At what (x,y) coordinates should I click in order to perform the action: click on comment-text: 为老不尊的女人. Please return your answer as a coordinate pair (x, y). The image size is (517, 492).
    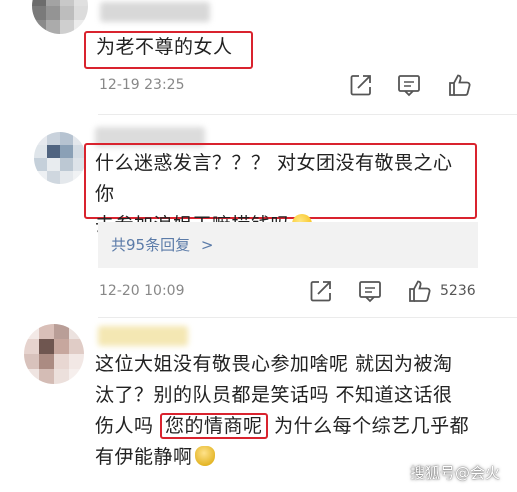
    Looking at the image, I should click on (164, 47).